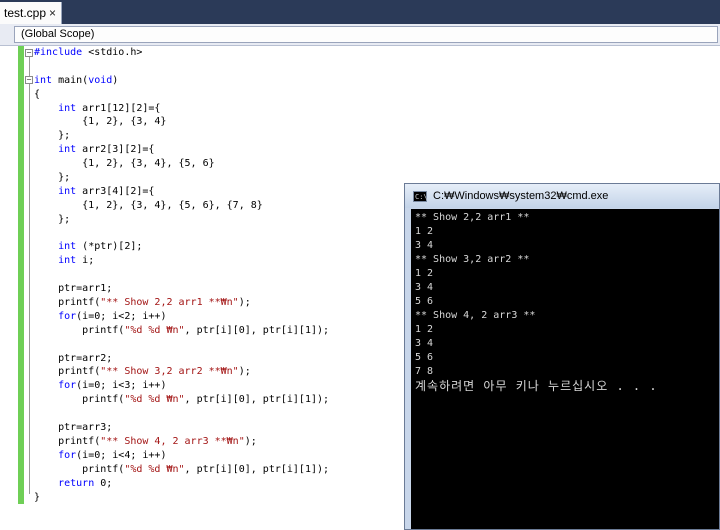 The image size is (720, 530). I want to click on code-line: for(i=0; i<3; i++), so click(112, 386).